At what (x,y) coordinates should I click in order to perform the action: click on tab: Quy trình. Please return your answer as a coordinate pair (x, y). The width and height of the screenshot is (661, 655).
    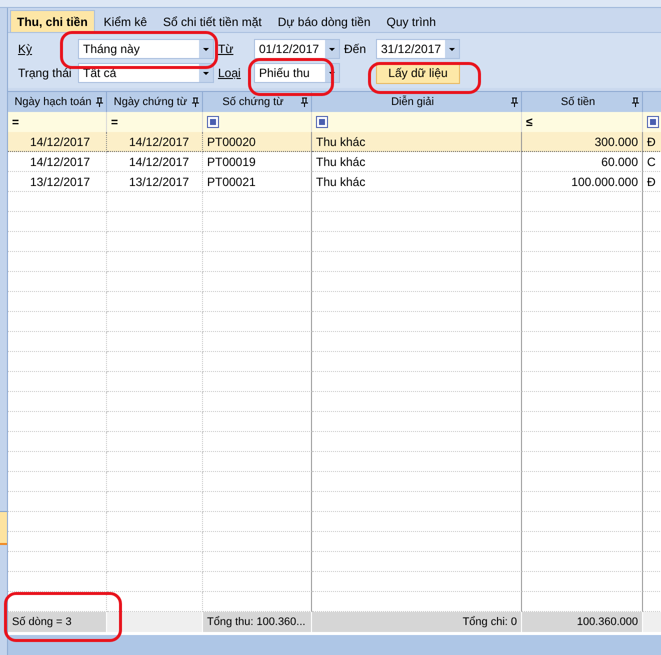
    Looking at the image, I should click on (411, 21).